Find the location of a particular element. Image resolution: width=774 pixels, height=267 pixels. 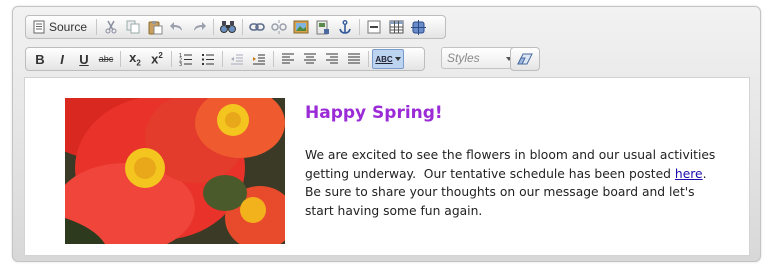

cut-button is located at coordinates (111, 27).